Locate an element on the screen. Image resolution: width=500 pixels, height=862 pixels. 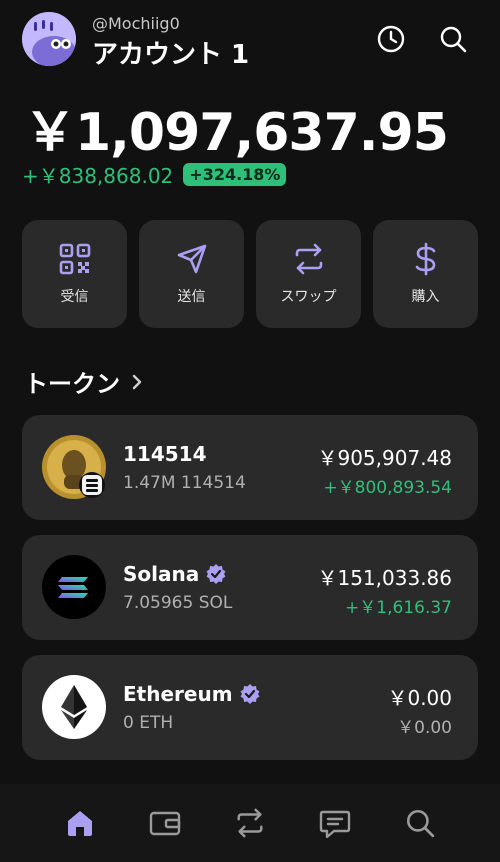
buy-button: 購入 is located at coordinates (425, 274).